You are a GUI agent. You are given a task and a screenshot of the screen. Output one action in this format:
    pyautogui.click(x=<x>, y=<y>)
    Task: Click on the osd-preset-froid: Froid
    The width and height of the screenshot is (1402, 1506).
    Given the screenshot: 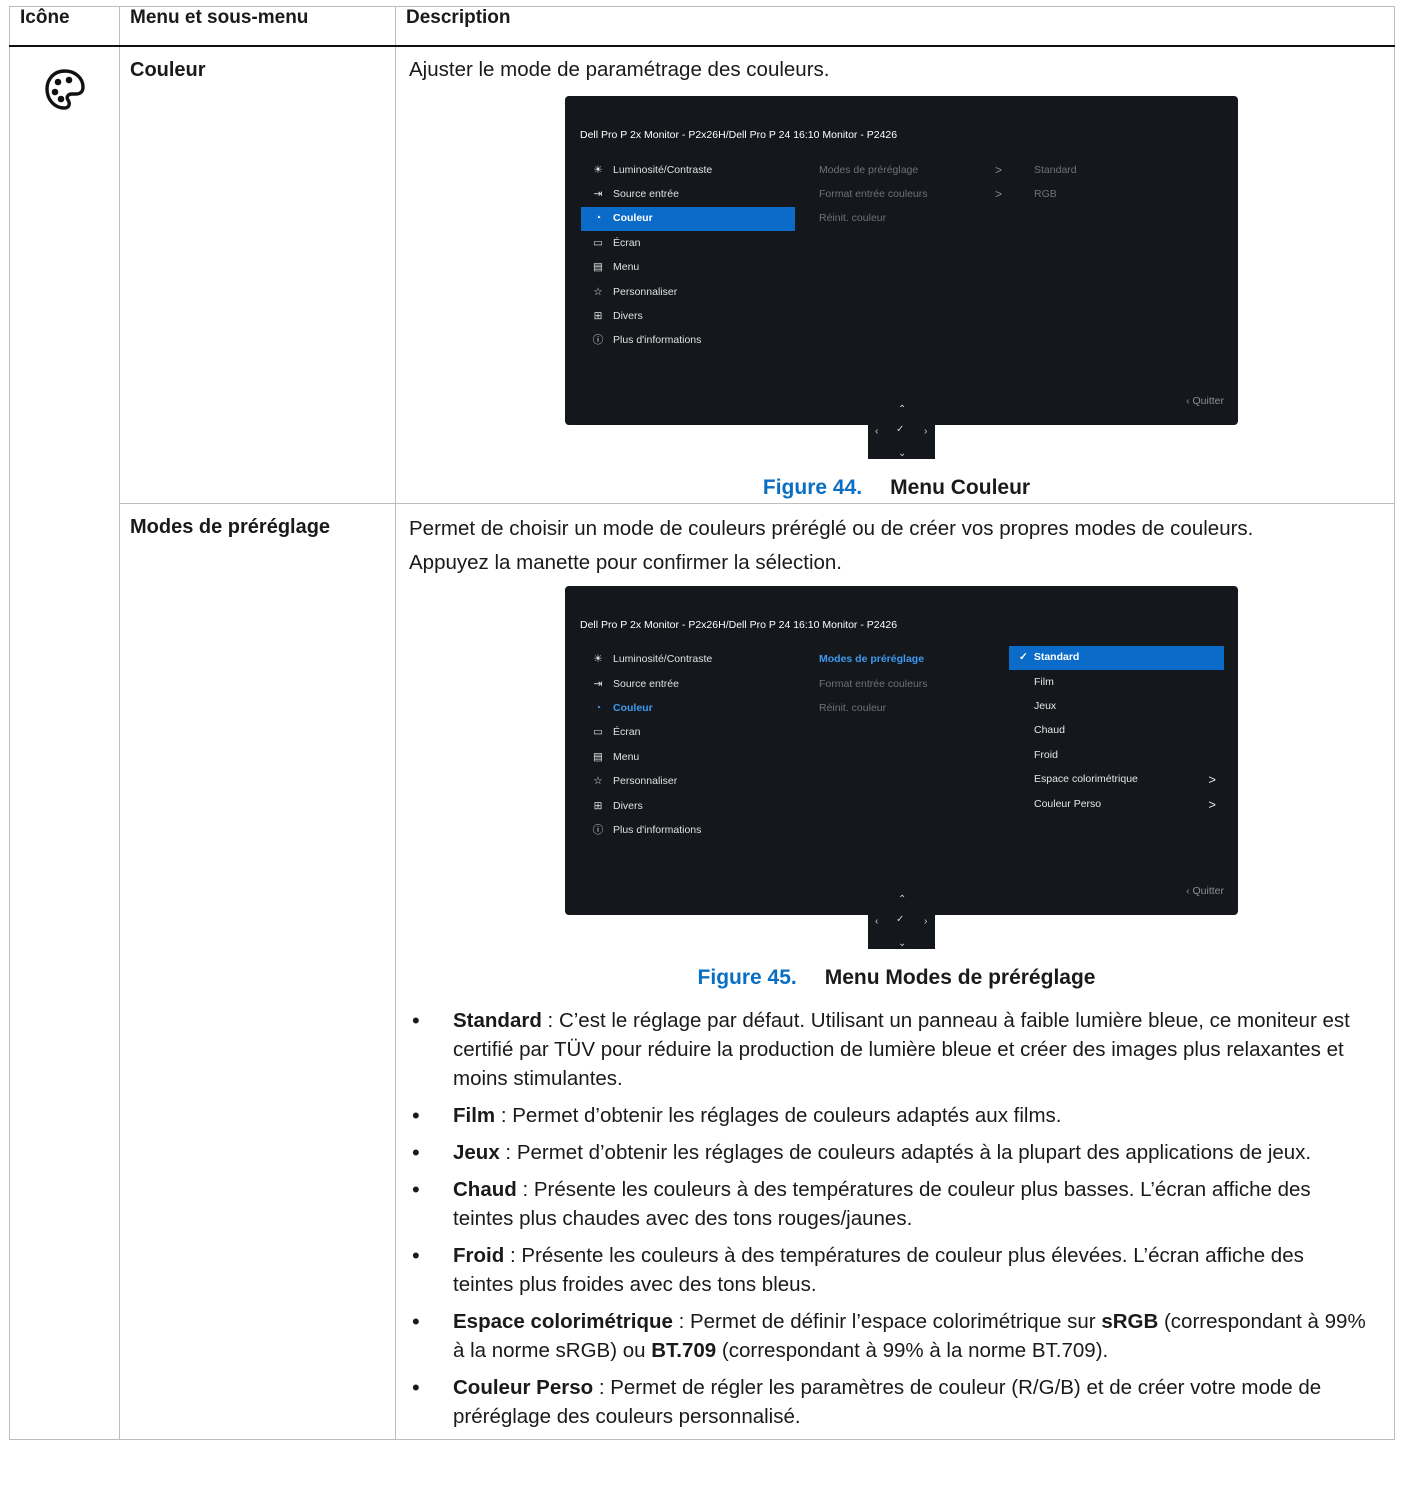 What is the action you would take?
    pyautogui.click(x=1116, y=755)
    